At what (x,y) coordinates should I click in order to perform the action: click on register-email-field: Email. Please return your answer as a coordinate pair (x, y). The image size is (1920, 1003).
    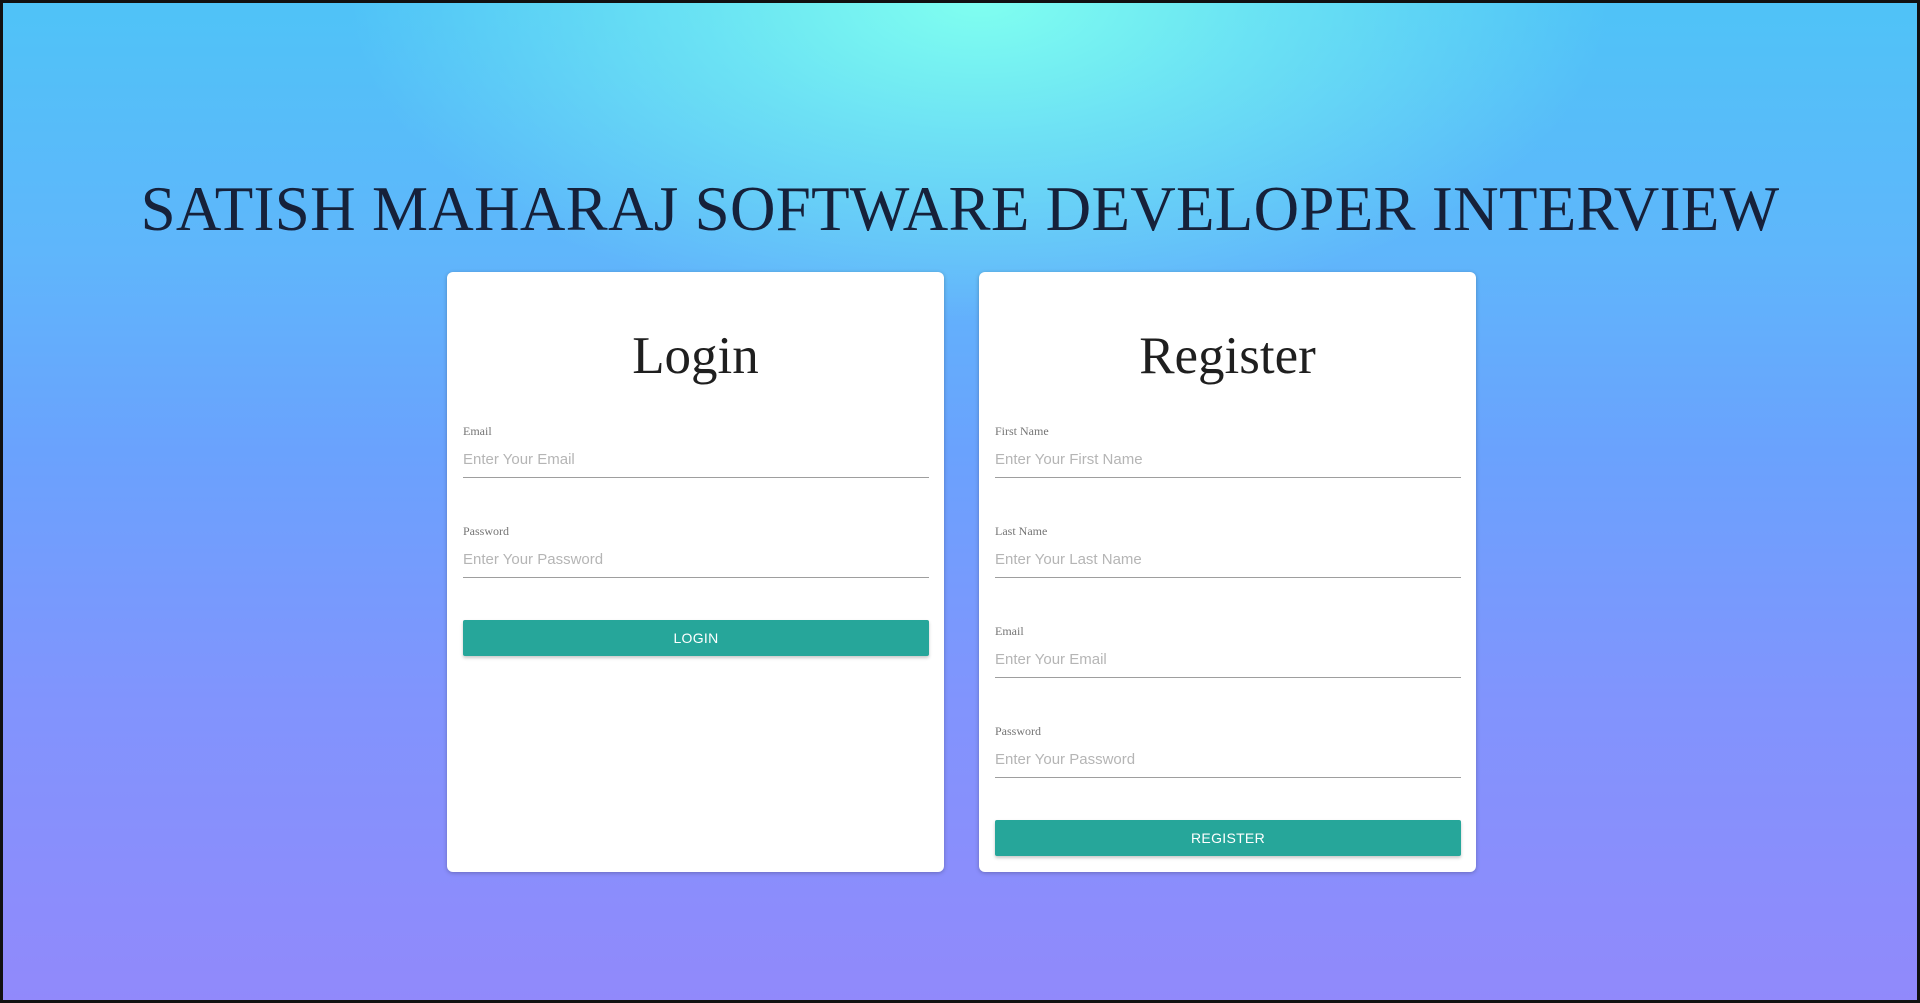
    Looking at the image, I should click on (1228, 658).